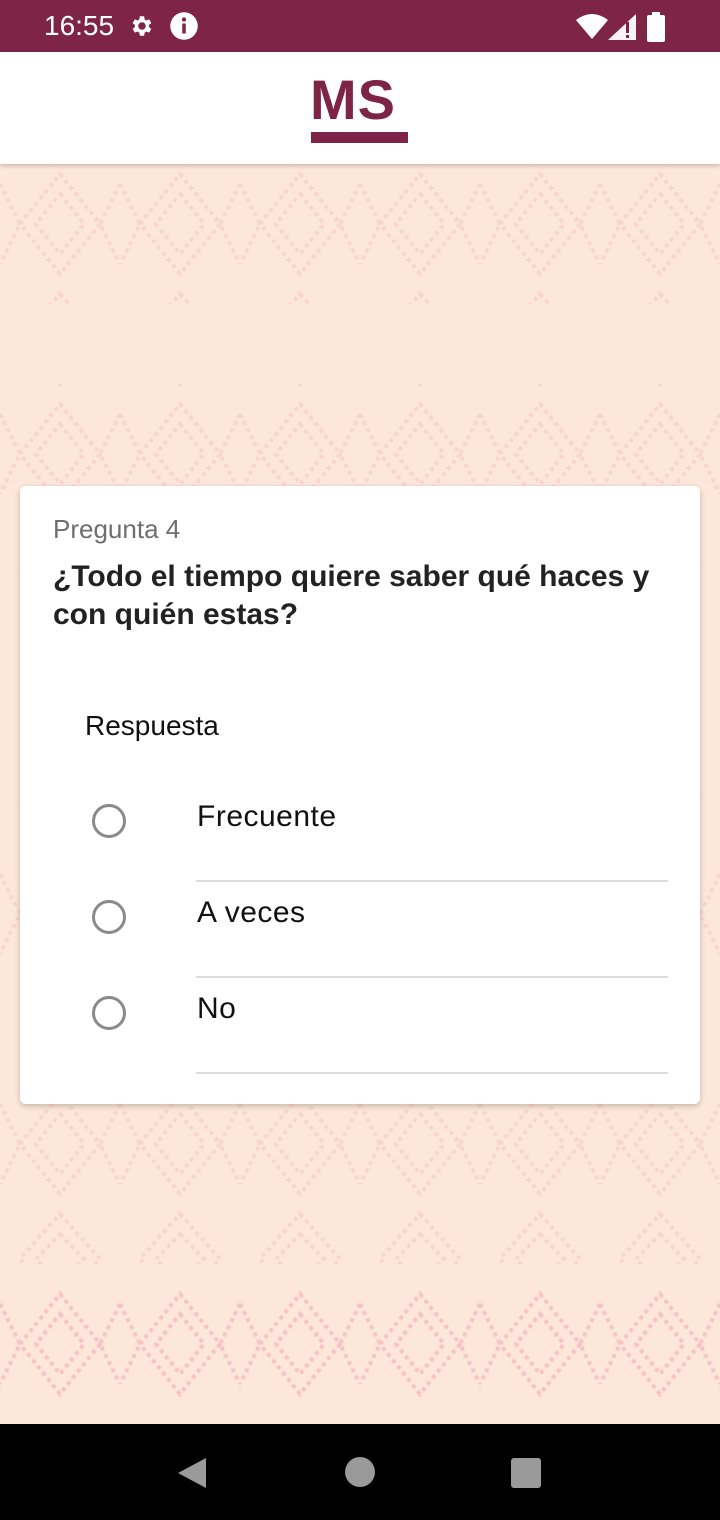 The width and height of the screenshot is (720, 1520). Describe the element at coordinates (192, 1475) in the screenshot. I see `back-icon` at that location.